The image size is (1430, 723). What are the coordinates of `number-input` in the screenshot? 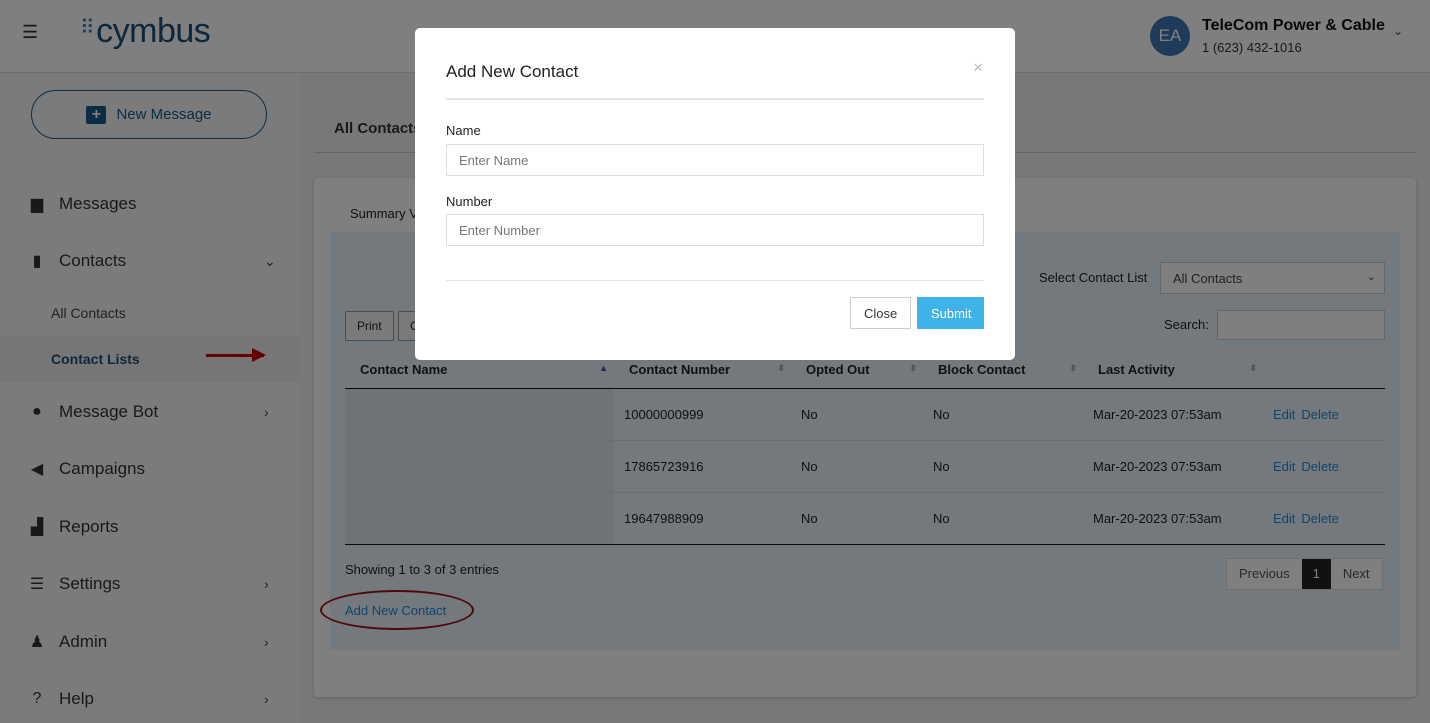 It's located at (715, 230).